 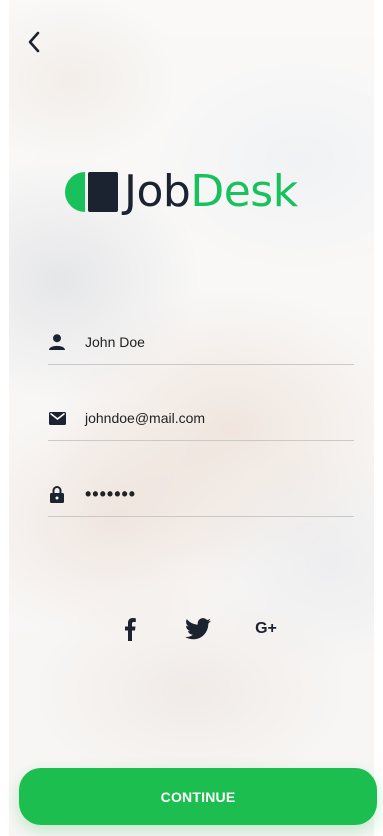 What do you see at coordinates (198, 796) in the screenshot?
I see `continue-button: CONTINUE` at bounding box center [198, 796].